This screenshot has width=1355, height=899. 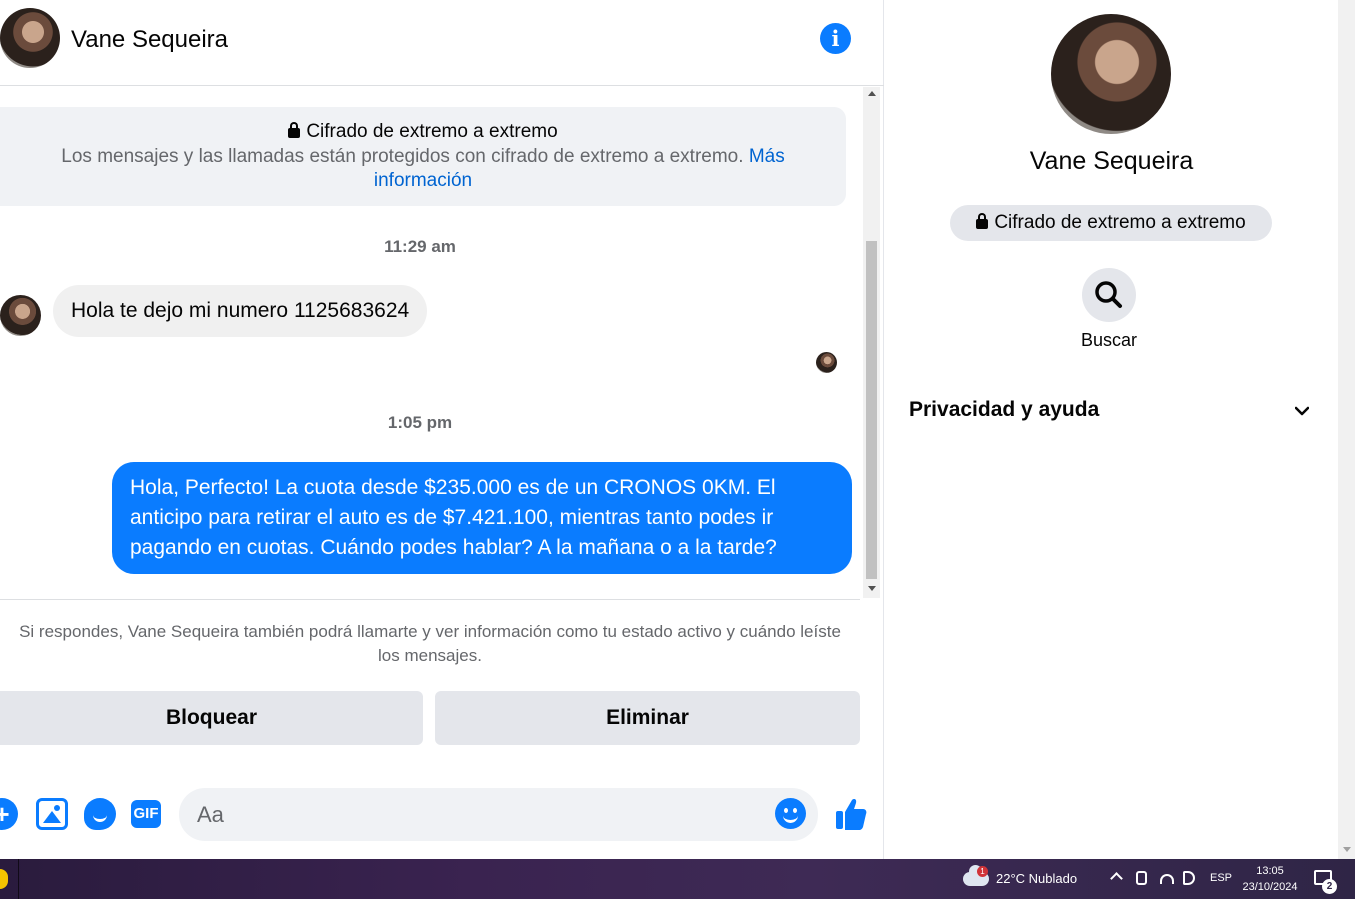 What do you see at coordinates (1347, 849) in the screenshot?
I see `page-scroll-down-arrow` at bounding box center [1347, 849].